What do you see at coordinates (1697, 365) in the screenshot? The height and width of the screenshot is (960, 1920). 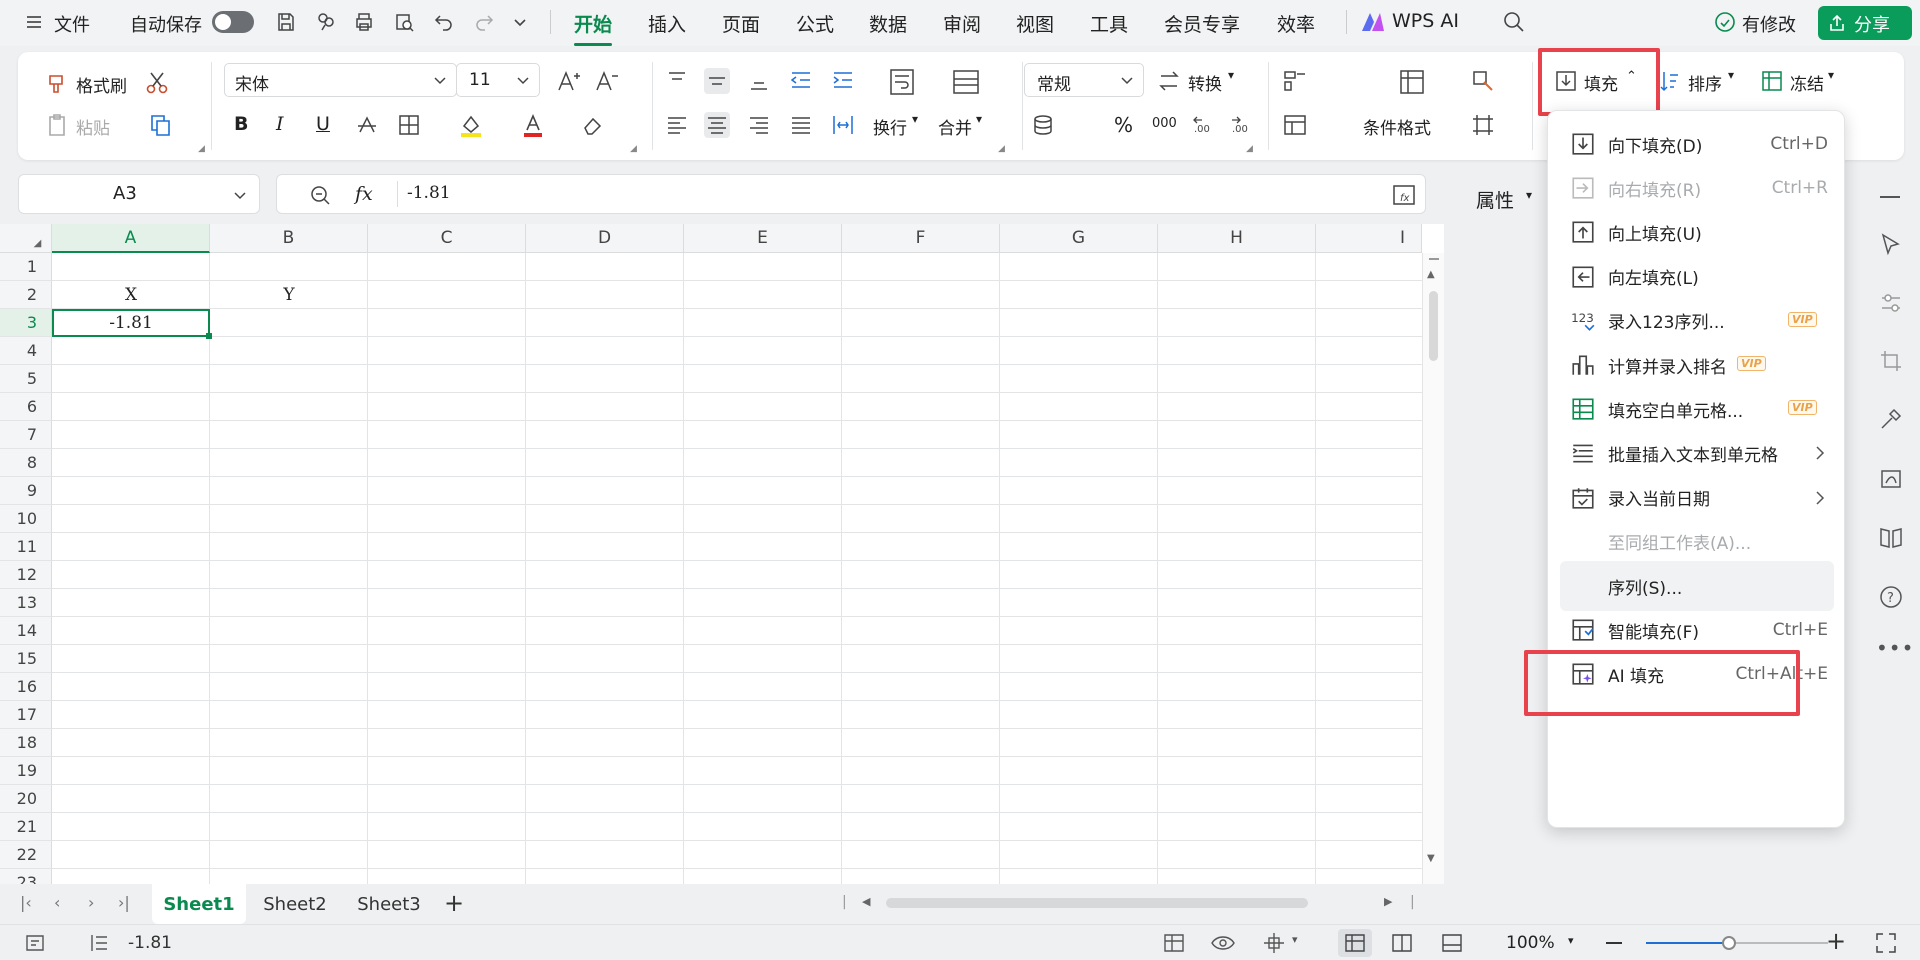 I see `menu-item-rank: 计算并录入排名 VIP` at bounding box center [1697, 365].